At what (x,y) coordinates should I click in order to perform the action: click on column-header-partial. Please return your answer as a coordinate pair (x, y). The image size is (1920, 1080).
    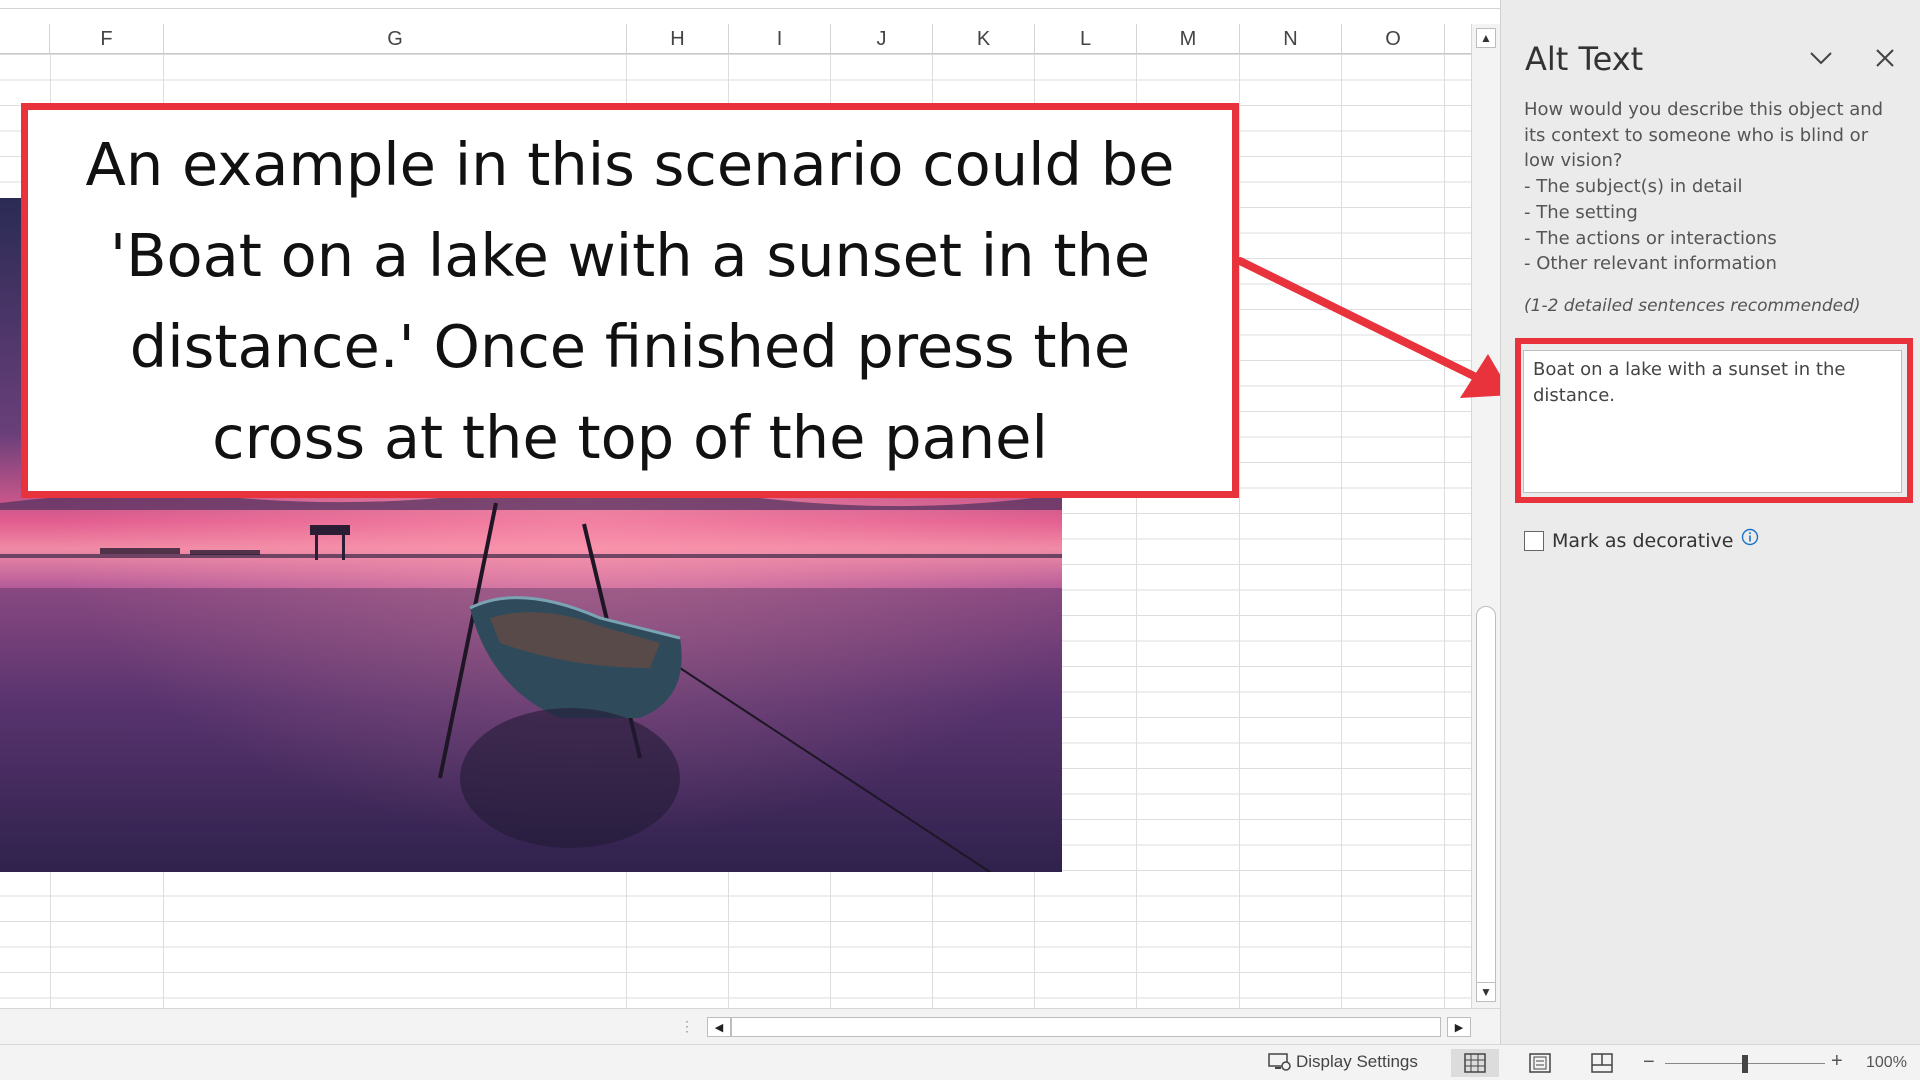
    Looking at the image, I should click on (25, 38).